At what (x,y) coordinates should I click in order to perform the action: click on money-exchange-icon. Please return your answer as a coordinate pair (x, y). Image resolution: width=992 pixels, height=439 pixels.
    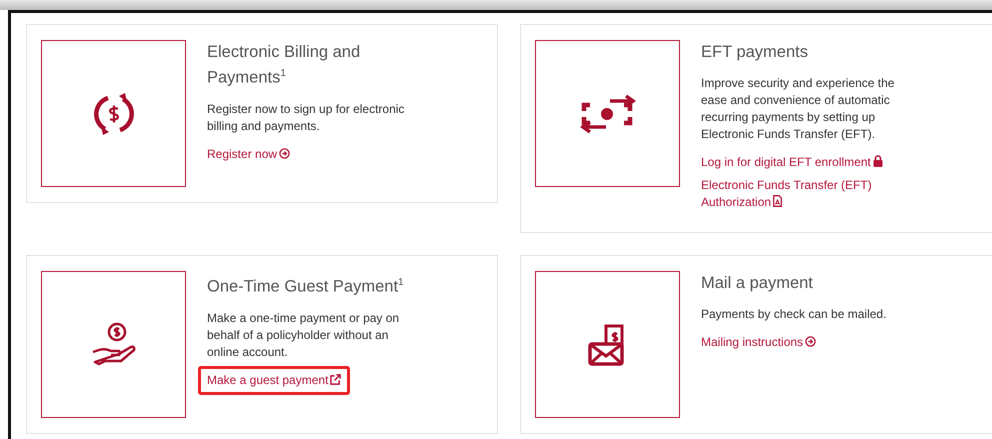
    Looking at the image, I should click on (608, 113).